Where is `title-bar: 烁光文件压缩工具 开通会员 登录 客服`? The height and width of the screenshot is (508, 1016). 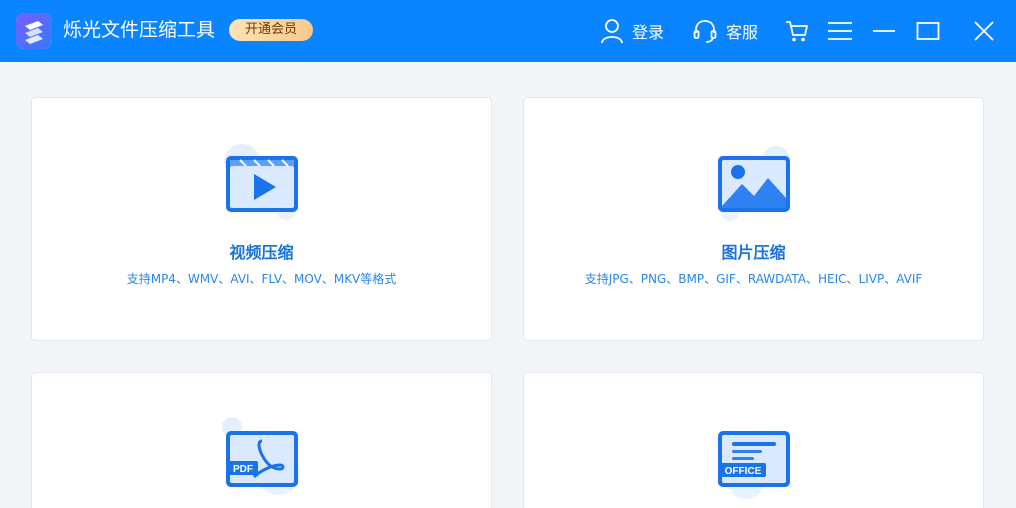 title-bar: 烁光文件压缩工具 开通会员 登录 客服 is located at coordinates (508, 31).